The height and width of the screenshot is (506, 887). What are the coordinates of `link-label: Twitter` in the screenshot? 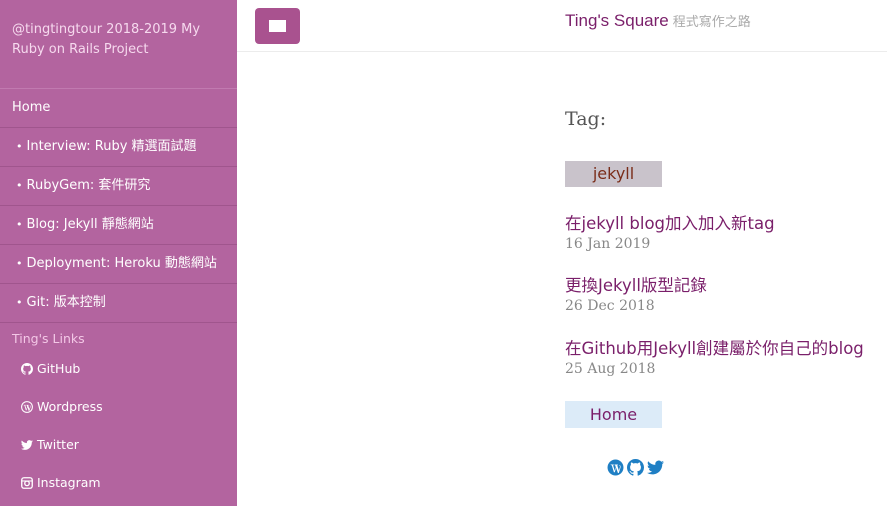 It's located at (58, 444).